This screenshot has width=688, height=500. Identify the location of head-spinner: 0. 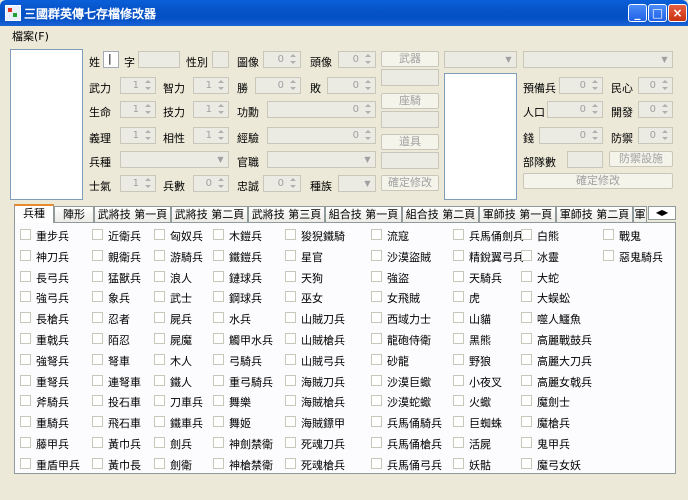
(357, 59).